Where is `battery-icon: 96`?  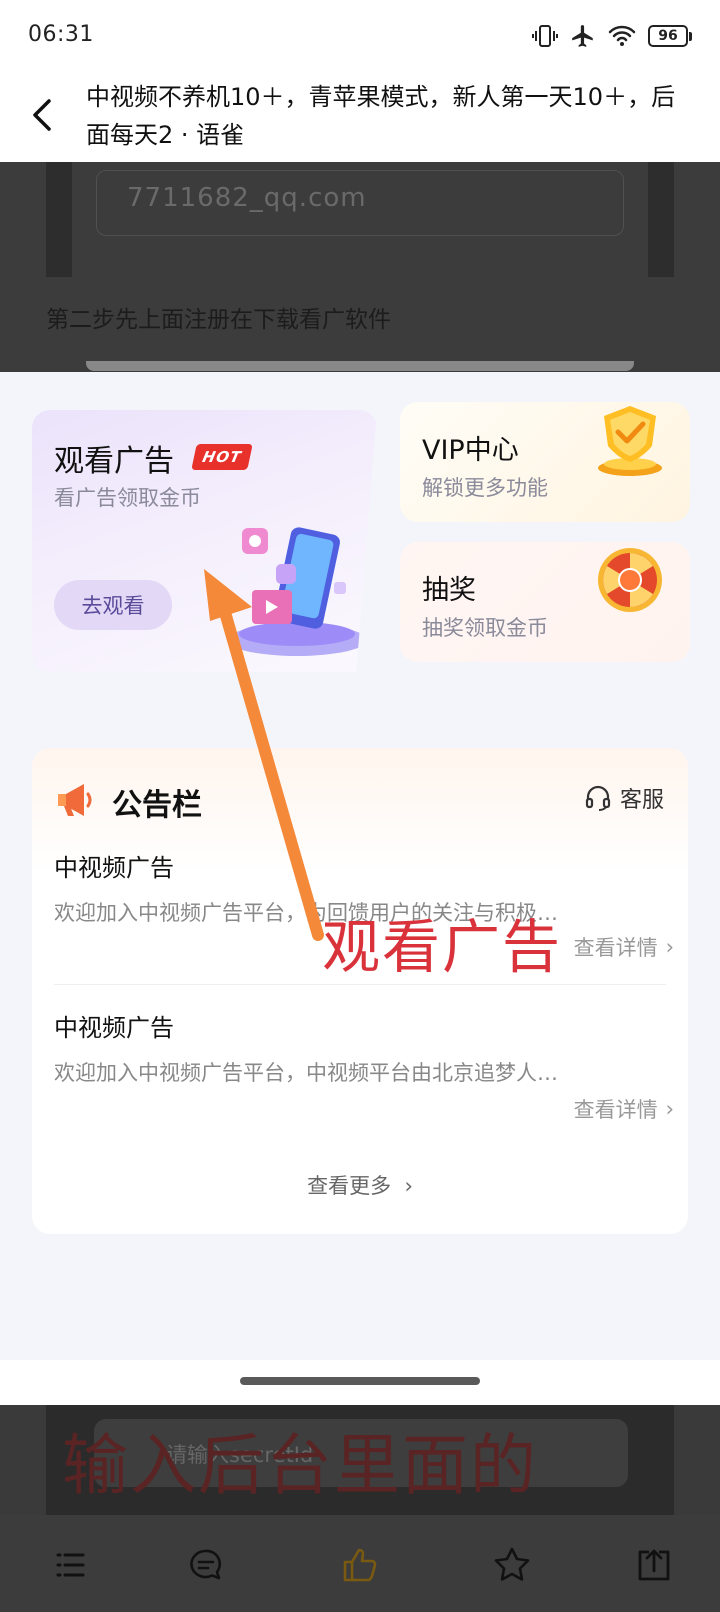
battery-icon: 96 is located at coordinates (670, 36).